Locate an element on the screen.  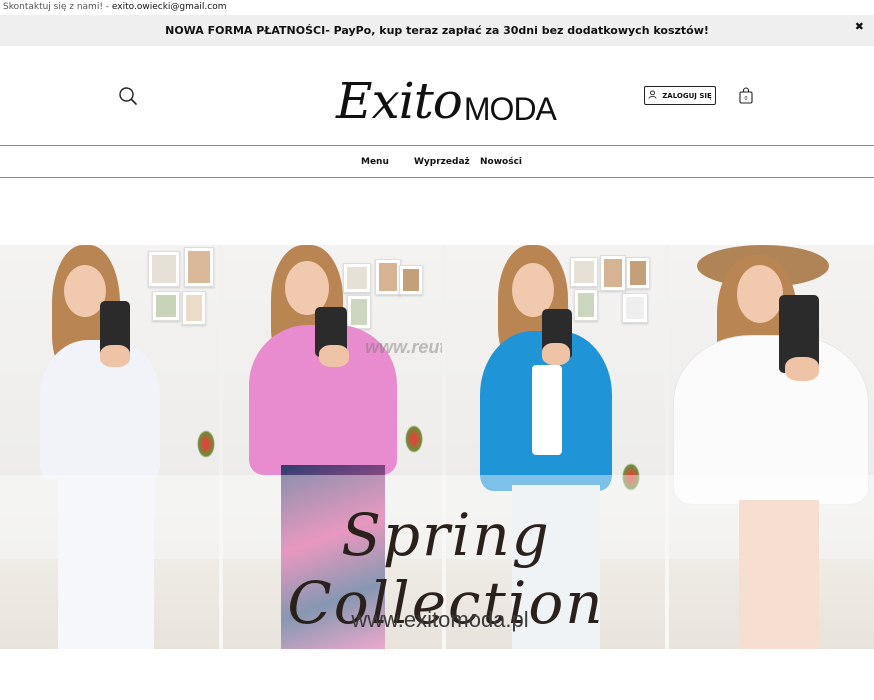
contact-email-link: exito.owiecki@gmail.com is located at coordinates (169, 7).